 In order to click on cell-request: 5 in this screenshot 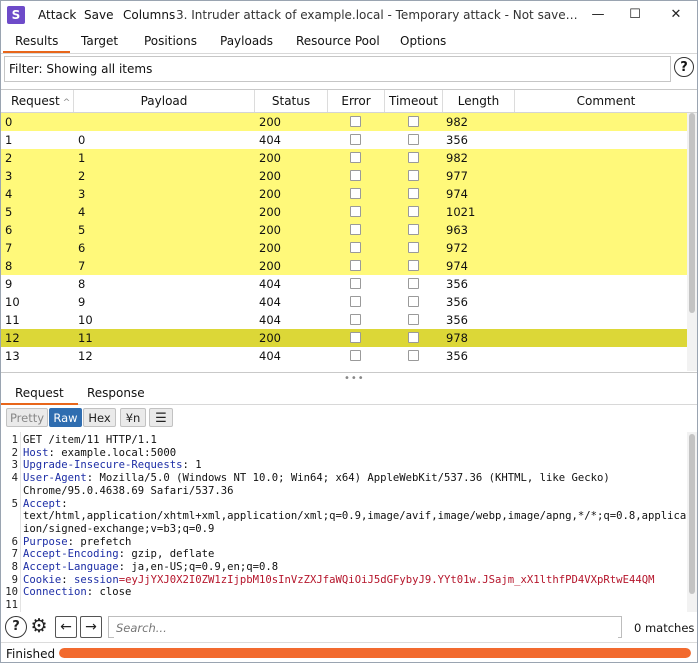, I will do `click(9, 212)`.